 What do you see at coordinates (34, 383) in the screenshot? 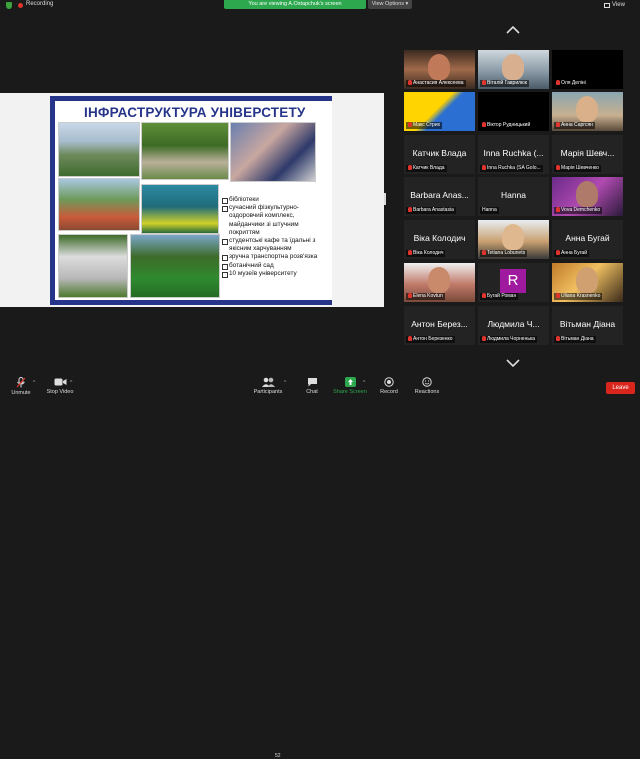
I see `audio-options-caret-icon: ^` at bounding box center [34, 383].